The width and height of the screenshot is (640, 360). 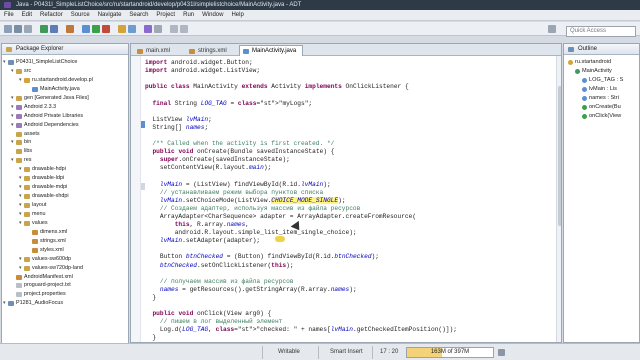 What do you see at coordinates (601, 89) in the screenshot?
I see `outline-item: lvMain : Lis` at bounding box center [601, 89].